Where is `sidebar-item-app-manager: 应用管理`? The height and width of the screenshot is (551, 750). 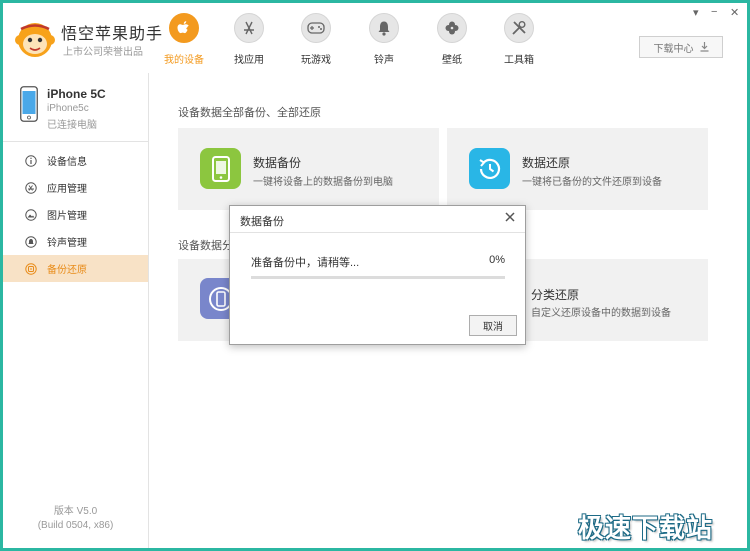
sidebar-item-app-manager: 应用管理 is located at coordinates (75, 187).